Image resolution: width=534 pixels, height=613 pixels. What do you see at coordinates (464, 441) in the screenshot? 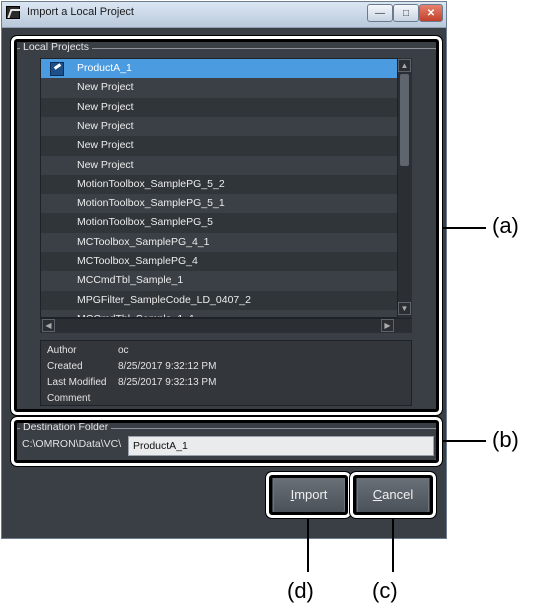
I see `callout-line-b` at bounding box center [464, 441].